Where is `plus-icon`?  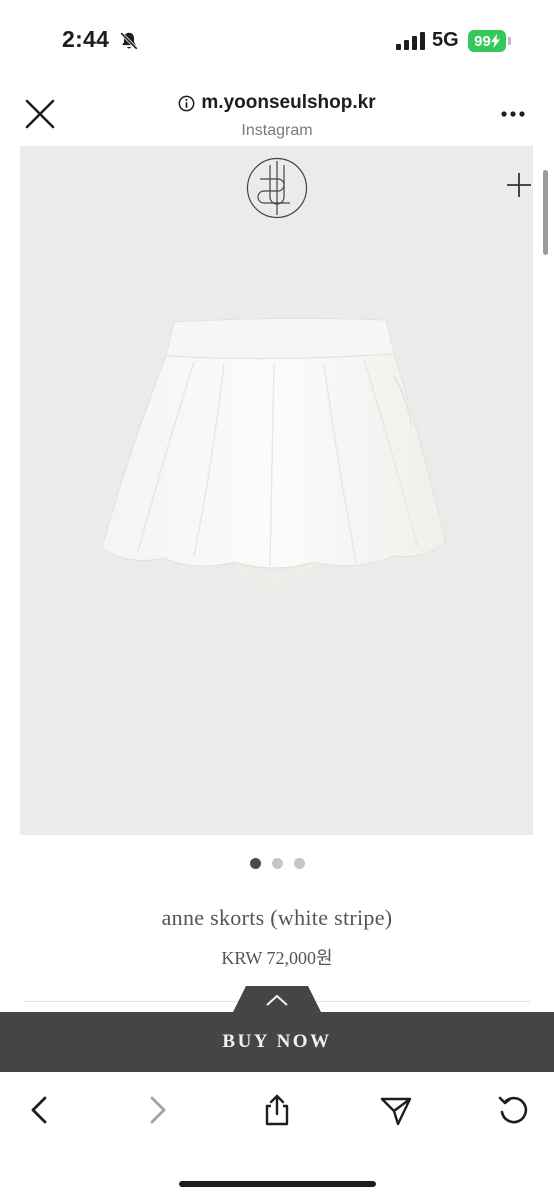 plus-icon is located at coordinates (519, 185).